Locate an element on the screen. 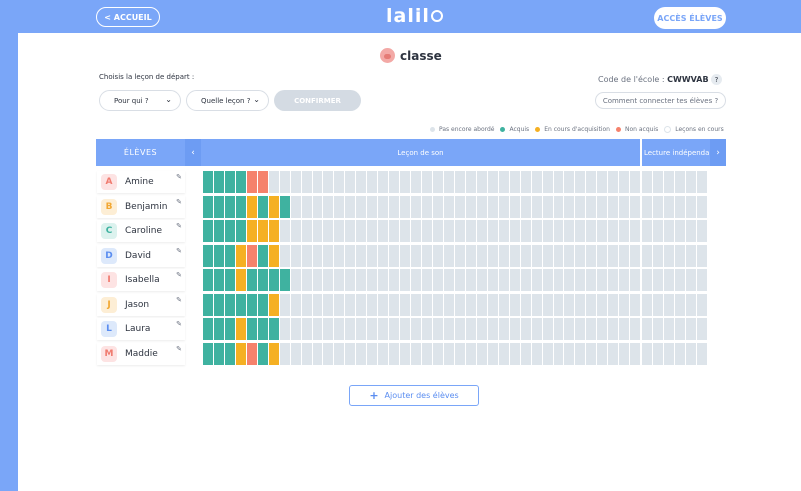 Image resolution: width=801 pixels, height=491 pixels. student-card: C Caroline ✎ is located at coordinates (141, 231).